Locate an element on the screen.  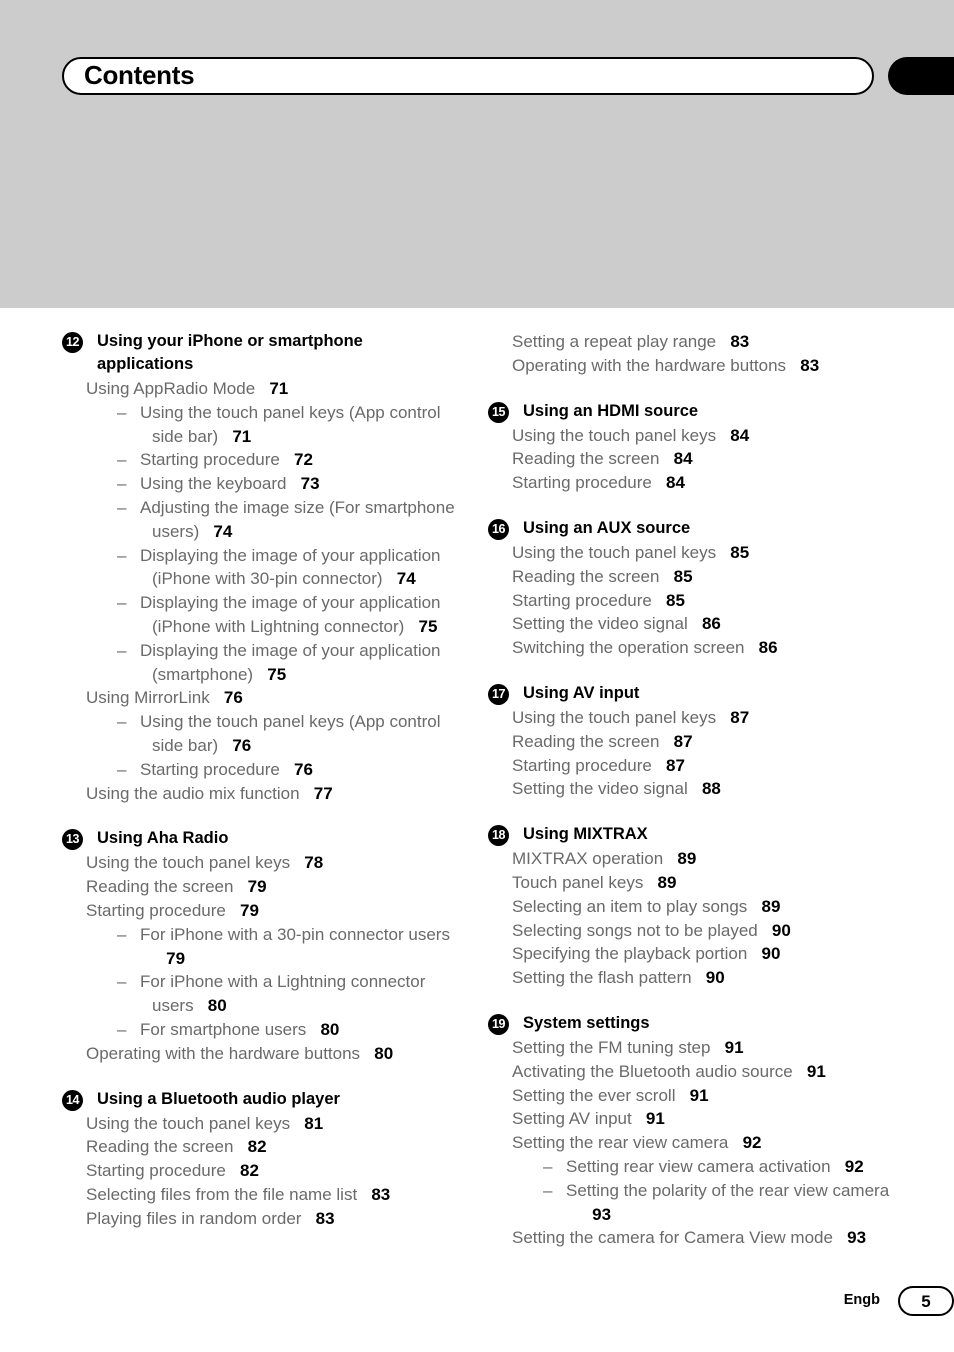
toc-entry: Using the touch panel keys 85 is located at coordinates (693, 553).